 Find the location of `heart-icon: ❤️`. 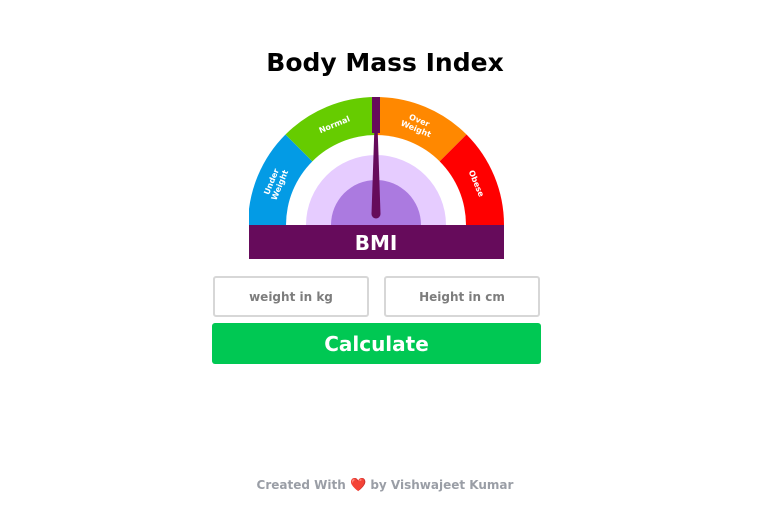

heart-icon: ❤️ is located at coordinates (358, 485).